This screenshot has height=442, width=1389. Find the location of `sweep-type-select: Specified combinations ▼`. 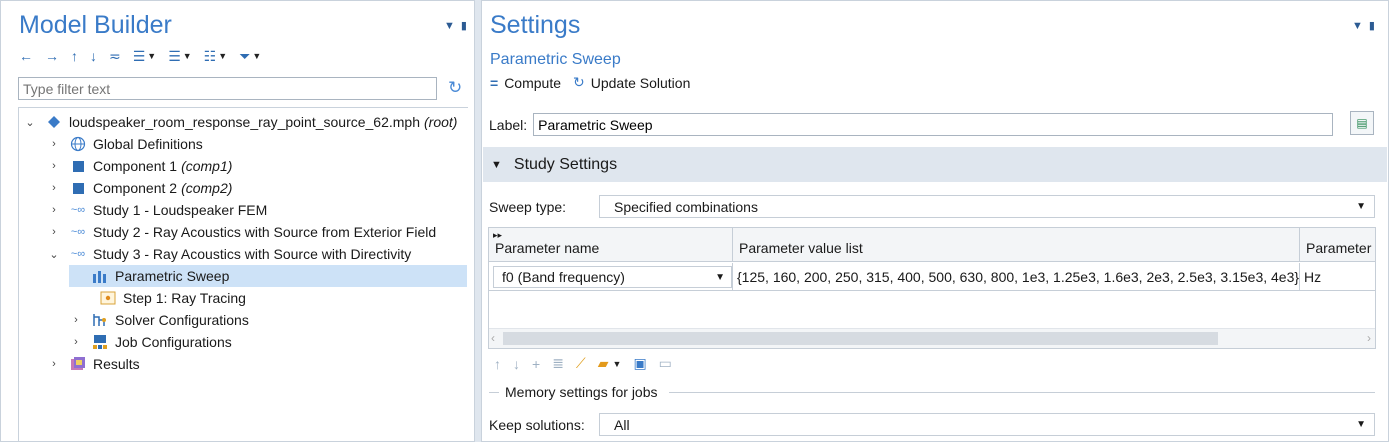

sweep-type-select: Specified combinations ▼ is located at coordinates (987, 206).